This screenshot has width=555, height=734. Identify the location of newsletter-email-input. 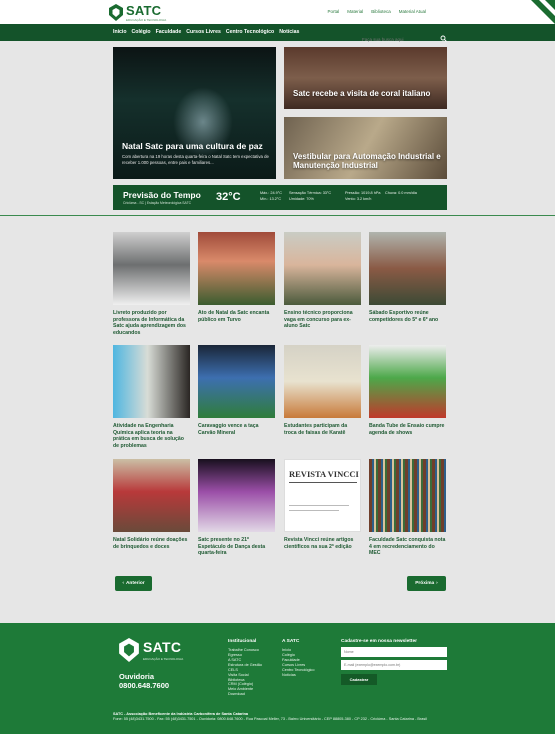
(394, 665).